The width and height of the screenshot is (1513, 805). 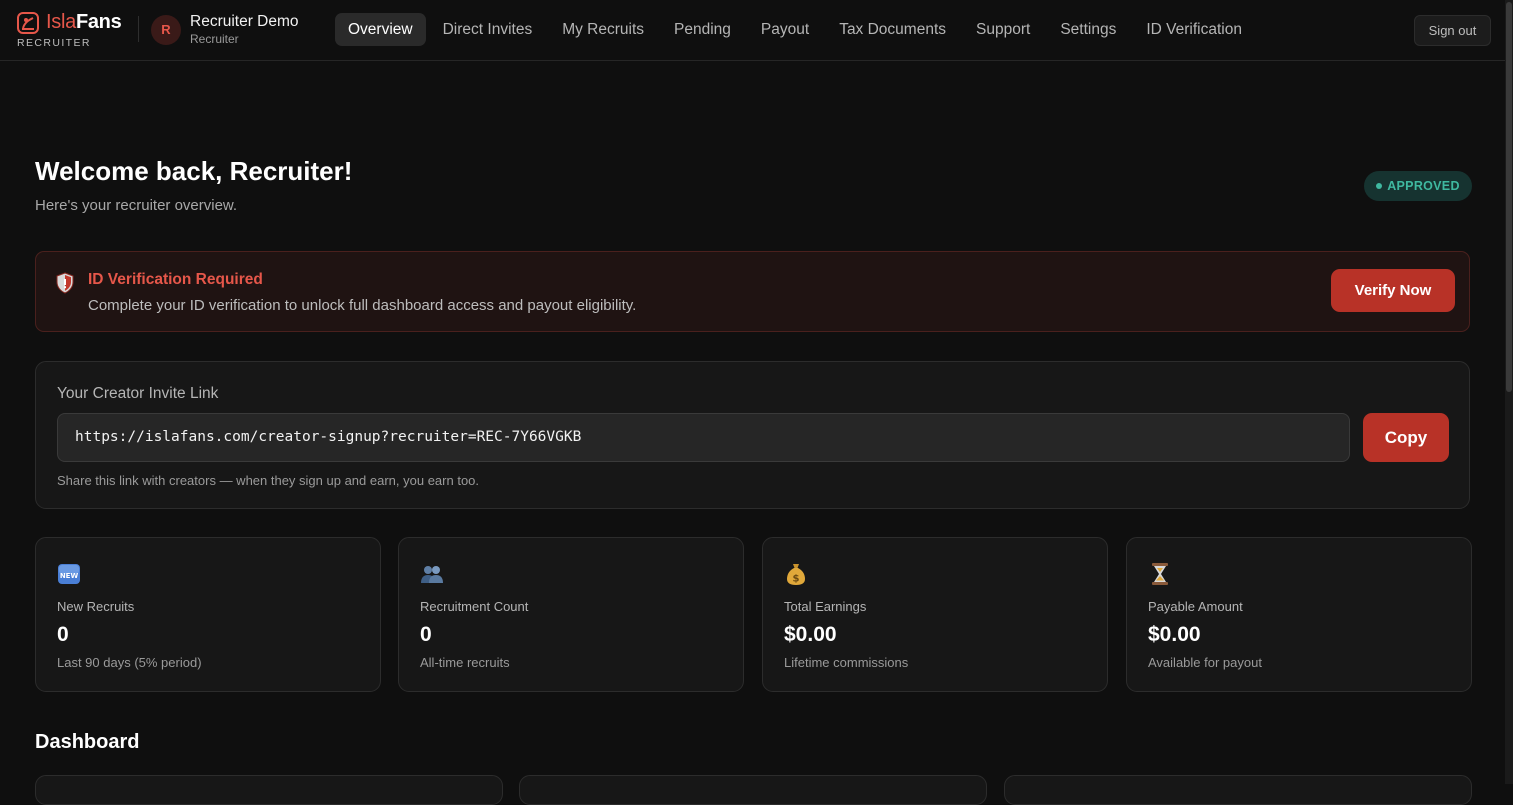 I want to click on page-title: Welcome back, Recruiter!, so click(x=194, y=171).